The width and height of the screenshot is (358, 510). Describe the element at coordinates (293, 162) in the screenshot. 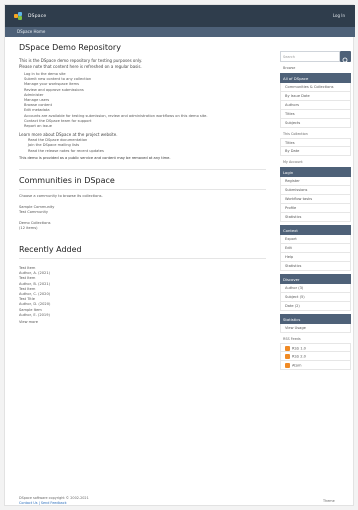

I see `sidebar-account-subheading: My Account` at that location.